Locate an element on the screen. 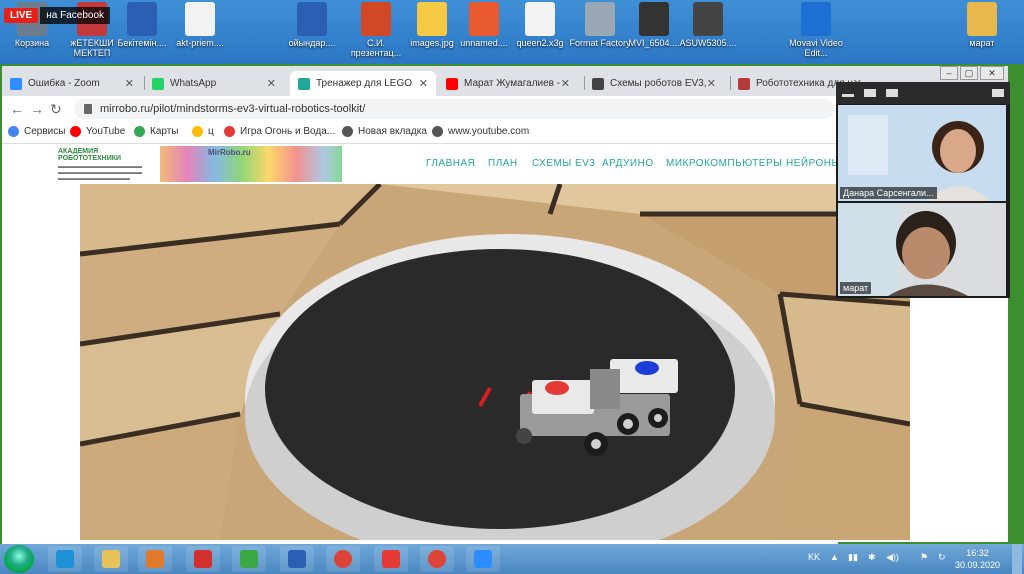  chrome-icon is located at coordinates (343, 559).